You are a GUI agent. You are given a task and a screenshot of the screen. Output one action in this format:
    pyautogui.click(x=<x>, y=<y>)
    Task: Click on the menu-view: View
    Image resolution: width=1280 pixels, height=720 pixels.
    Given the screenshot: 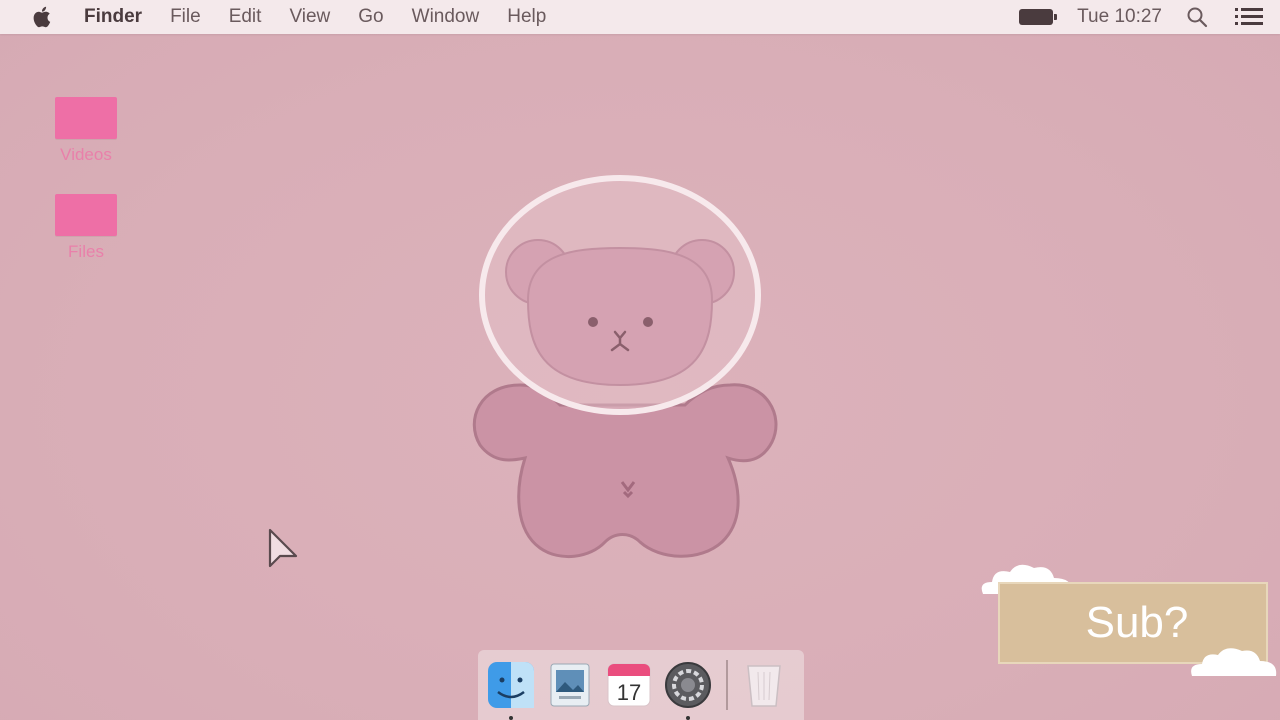 What is the action you would take?
    pyautogui.click(x=309, y=17)
    